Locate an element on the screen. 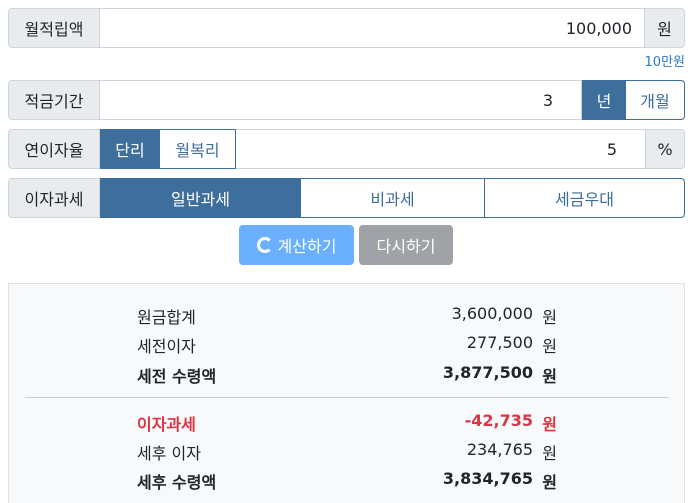 This screenshot has width=693, height=503. result-tax-label: 이자과세 is located at coordinates (166, 424).